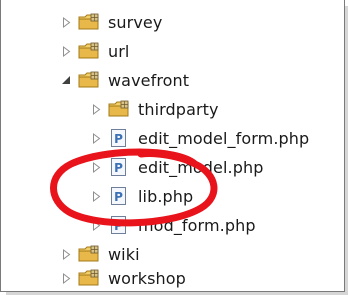  What do you see at coordinates (119, 51) in the screenshot?
I see `tree-item-label: url` at bounding box center [119, 51].